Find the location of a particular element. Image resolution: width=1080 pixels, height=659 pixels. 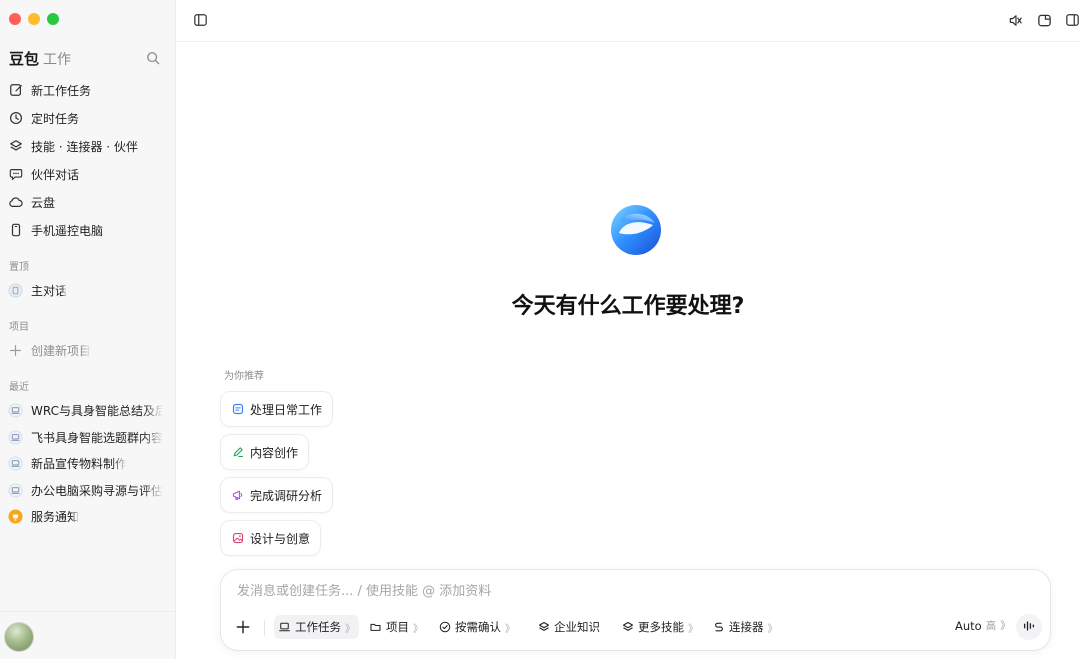

page-title: 今天有什么工作要处理? is located at coordinates (628, 306).